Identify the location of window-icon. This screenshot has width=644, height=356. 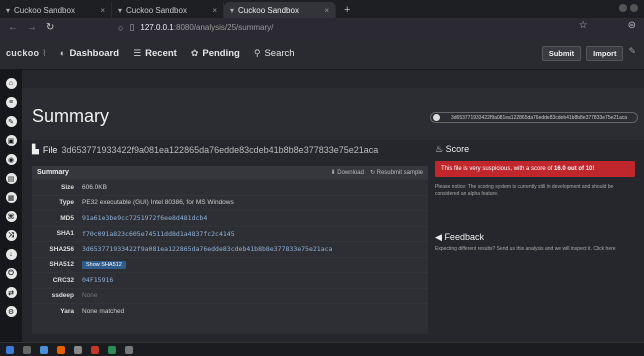
(129, 349).